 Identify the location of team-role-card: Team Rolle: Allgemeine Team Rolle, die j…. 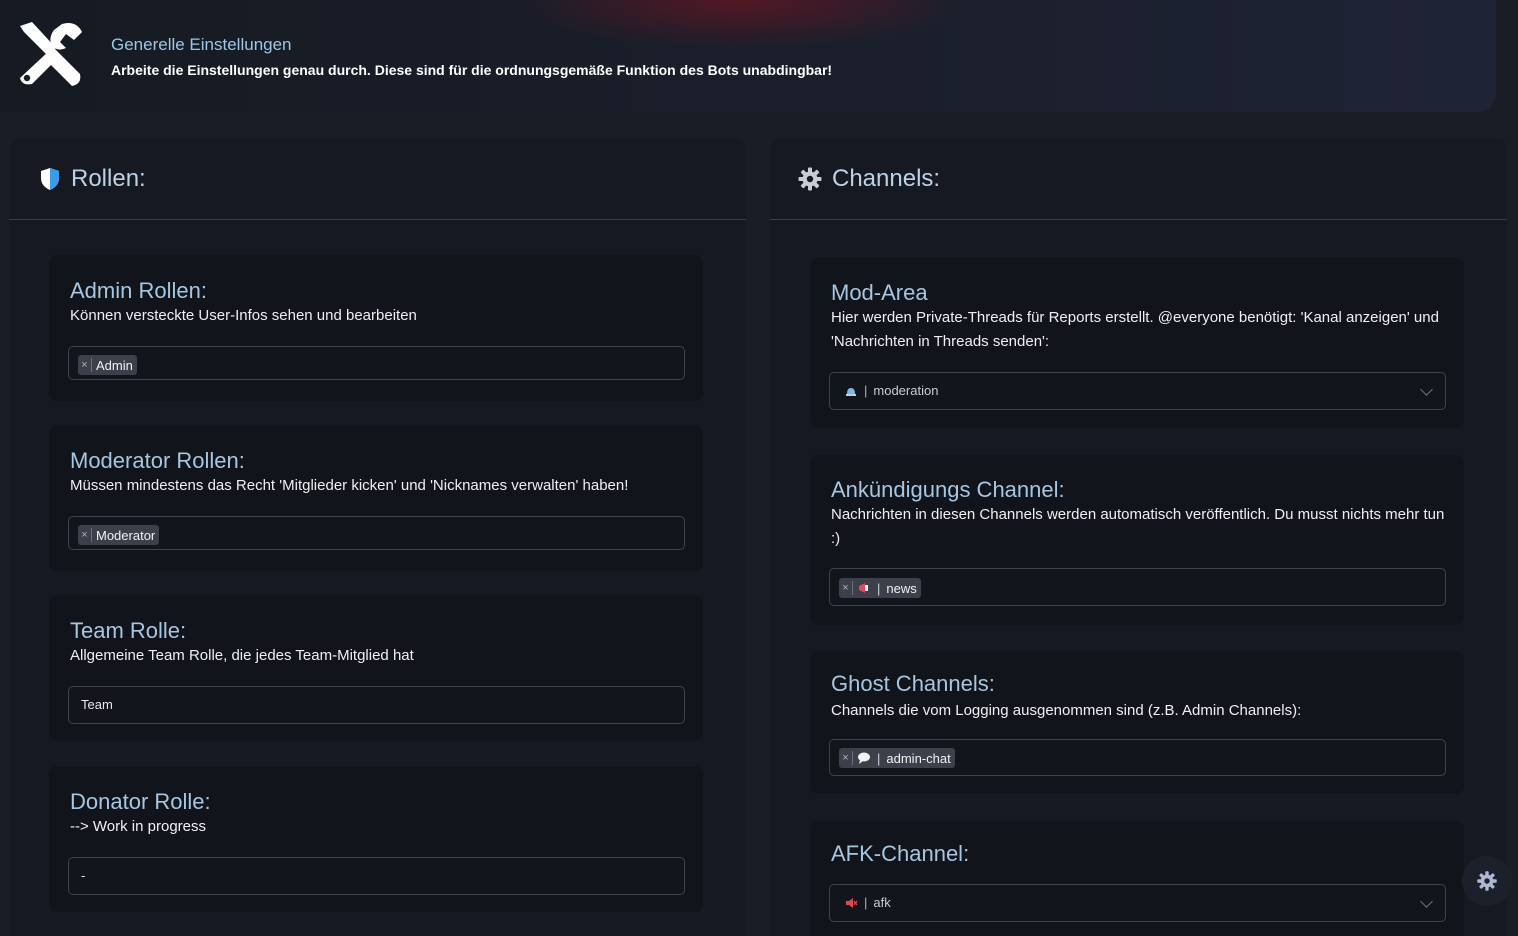
(376, 668).